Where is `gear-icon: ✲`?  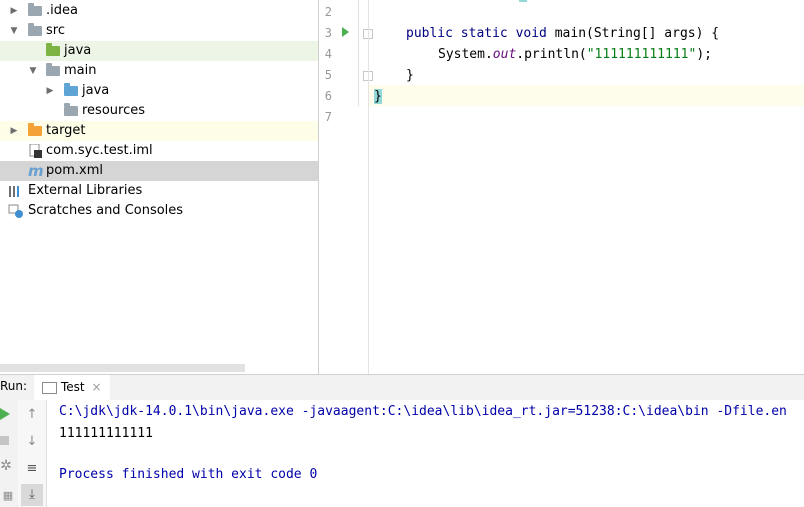 gear-icon: ✲ is located at coordinates (7, 466).